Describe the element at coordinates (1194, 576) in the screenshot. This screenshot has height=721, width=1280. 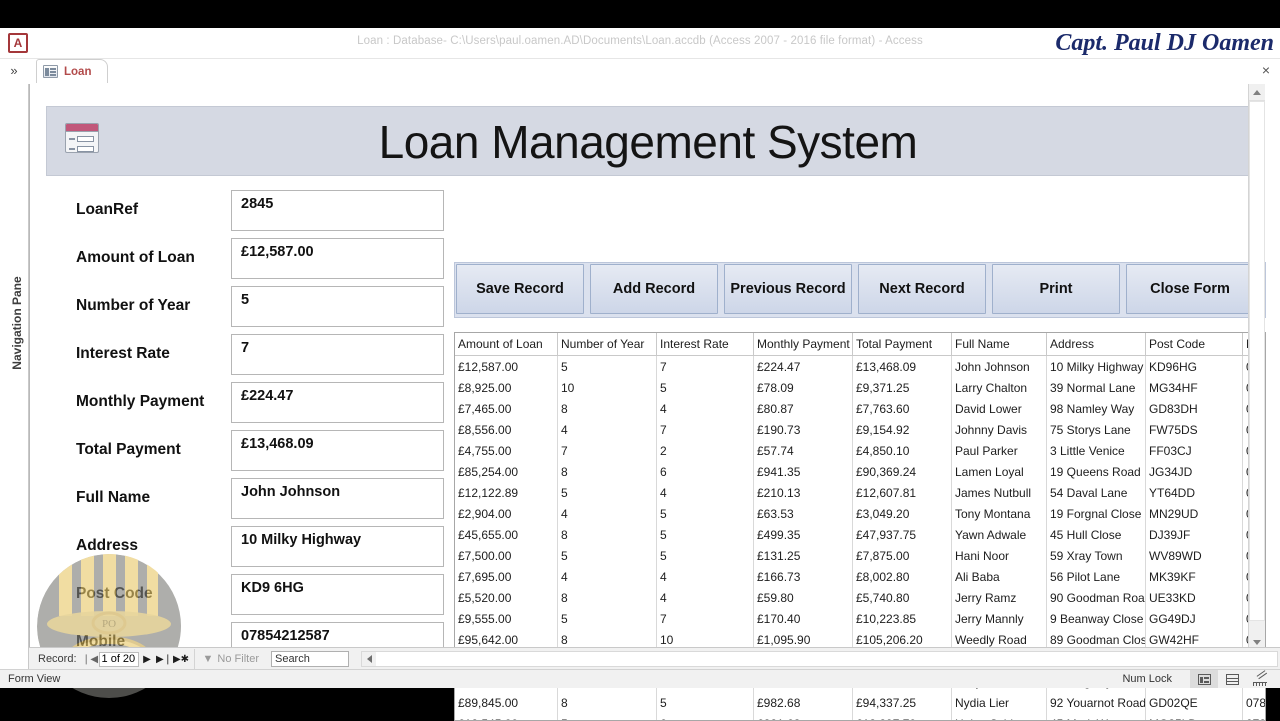
I see `table-cell: MK39KF` at that location.